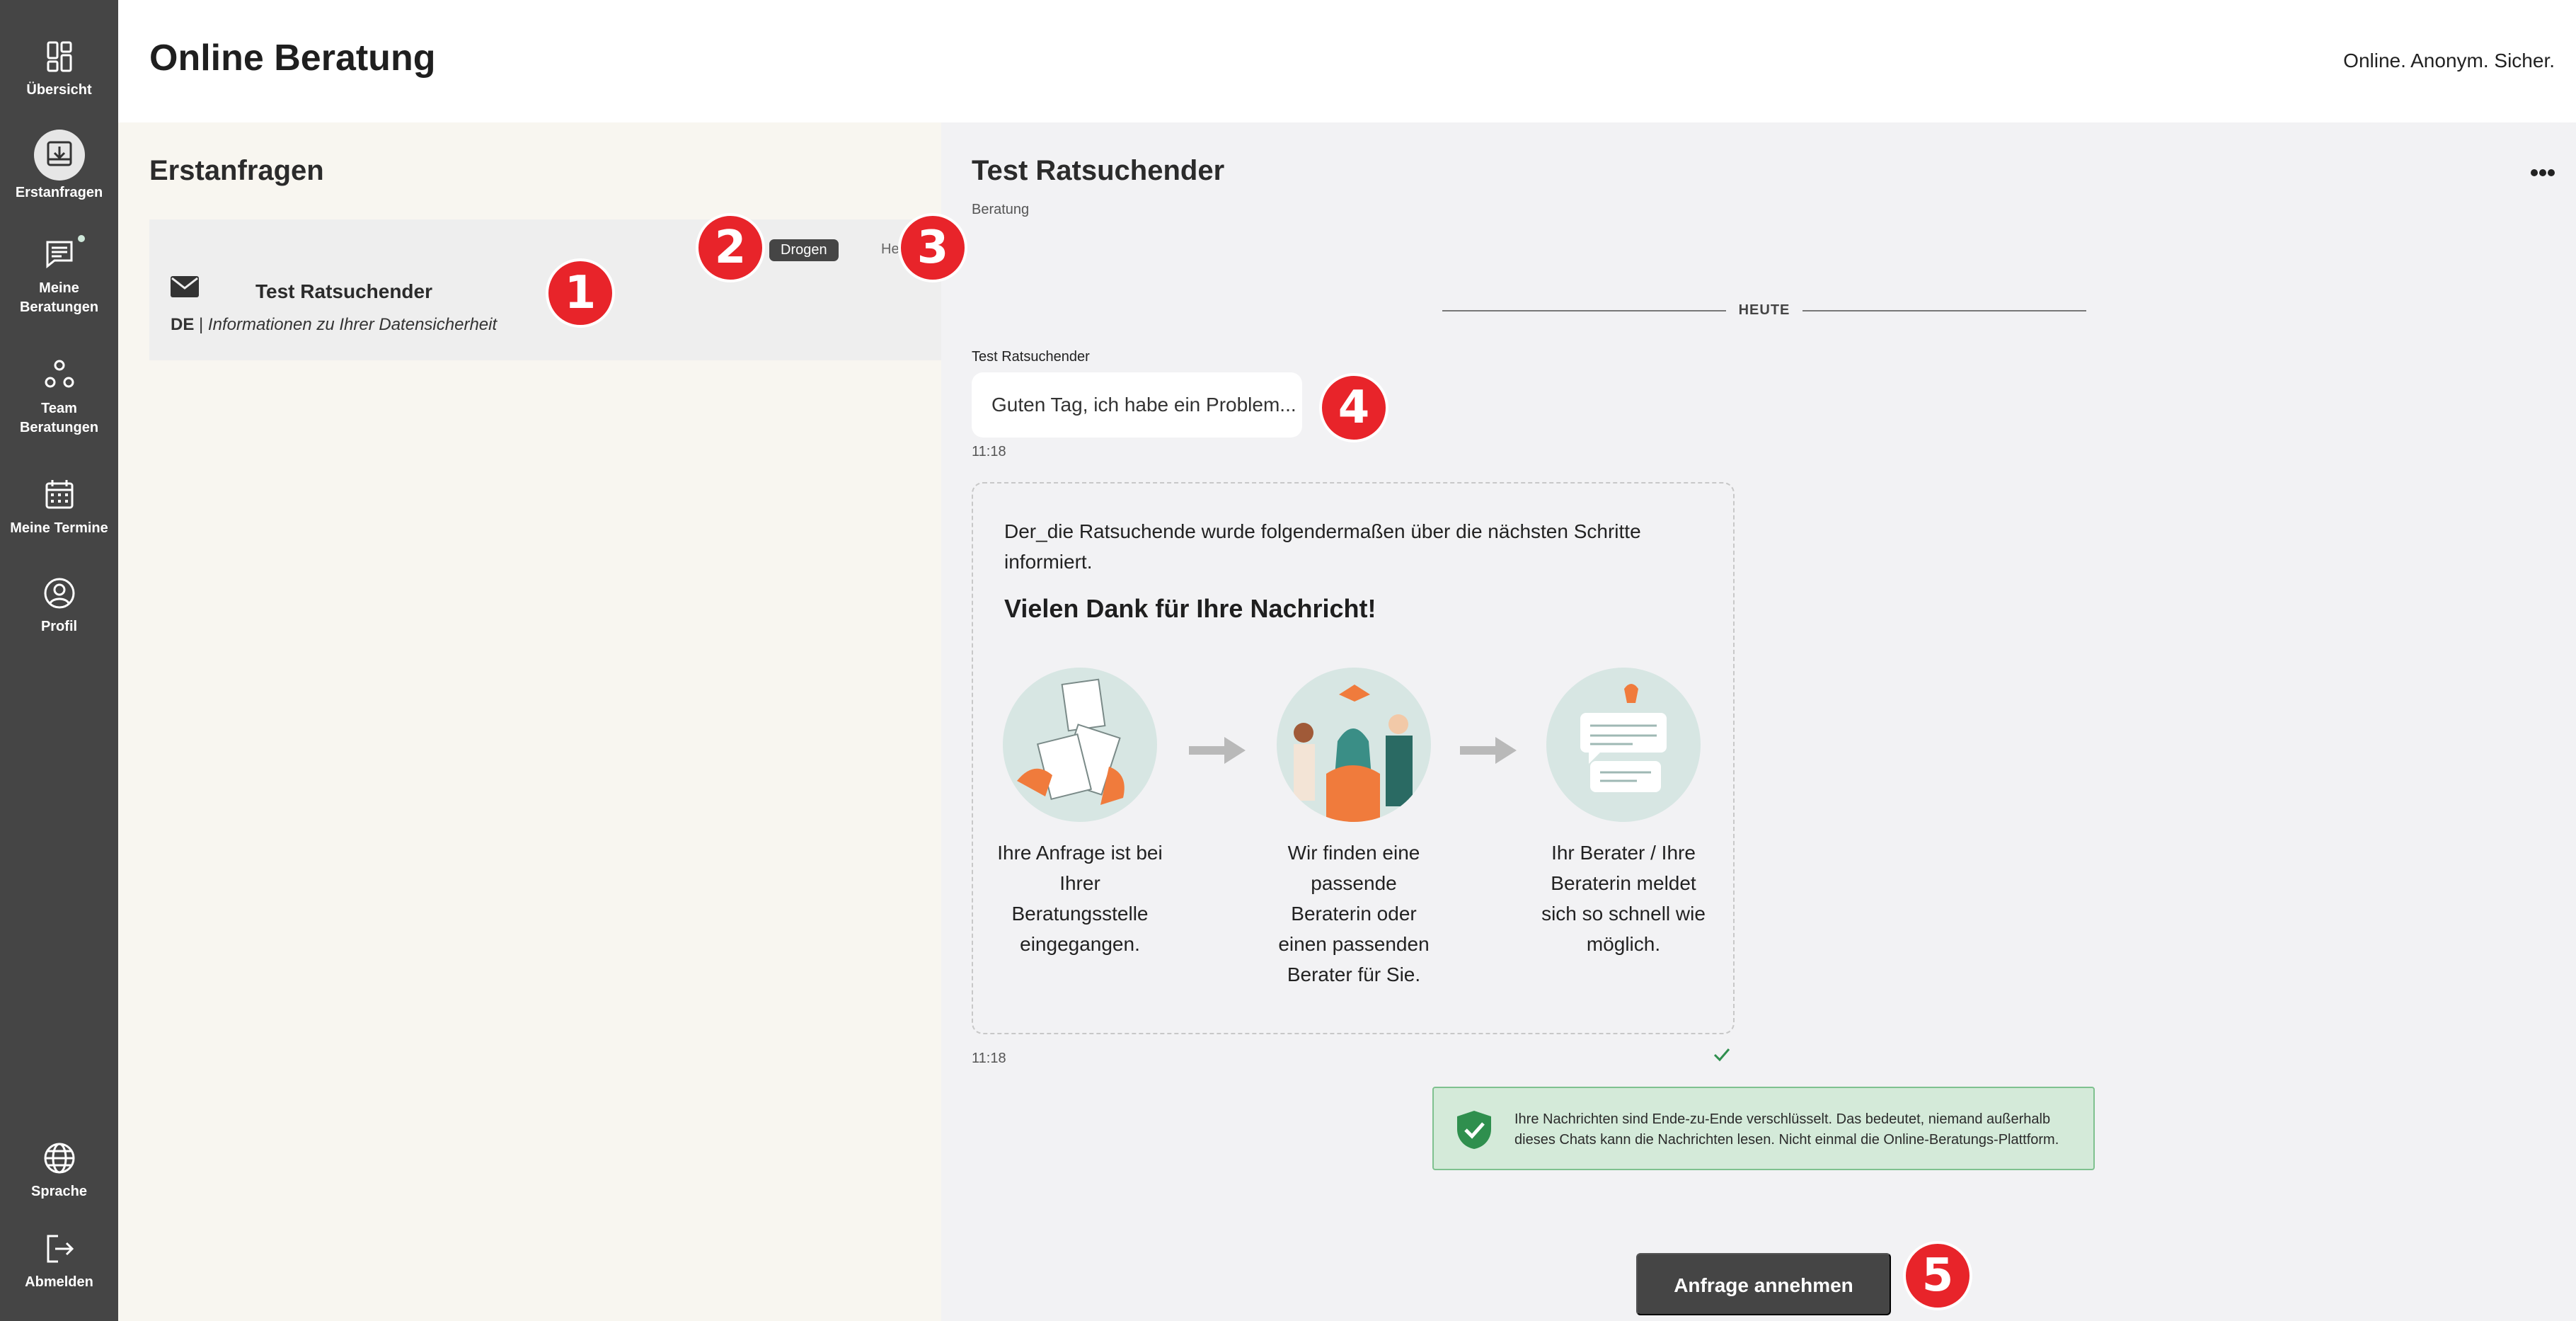 The height and width of the screenshot is (1321, 2576). I want to click on date-divider-label: HEUTE, so click(1764, 310).